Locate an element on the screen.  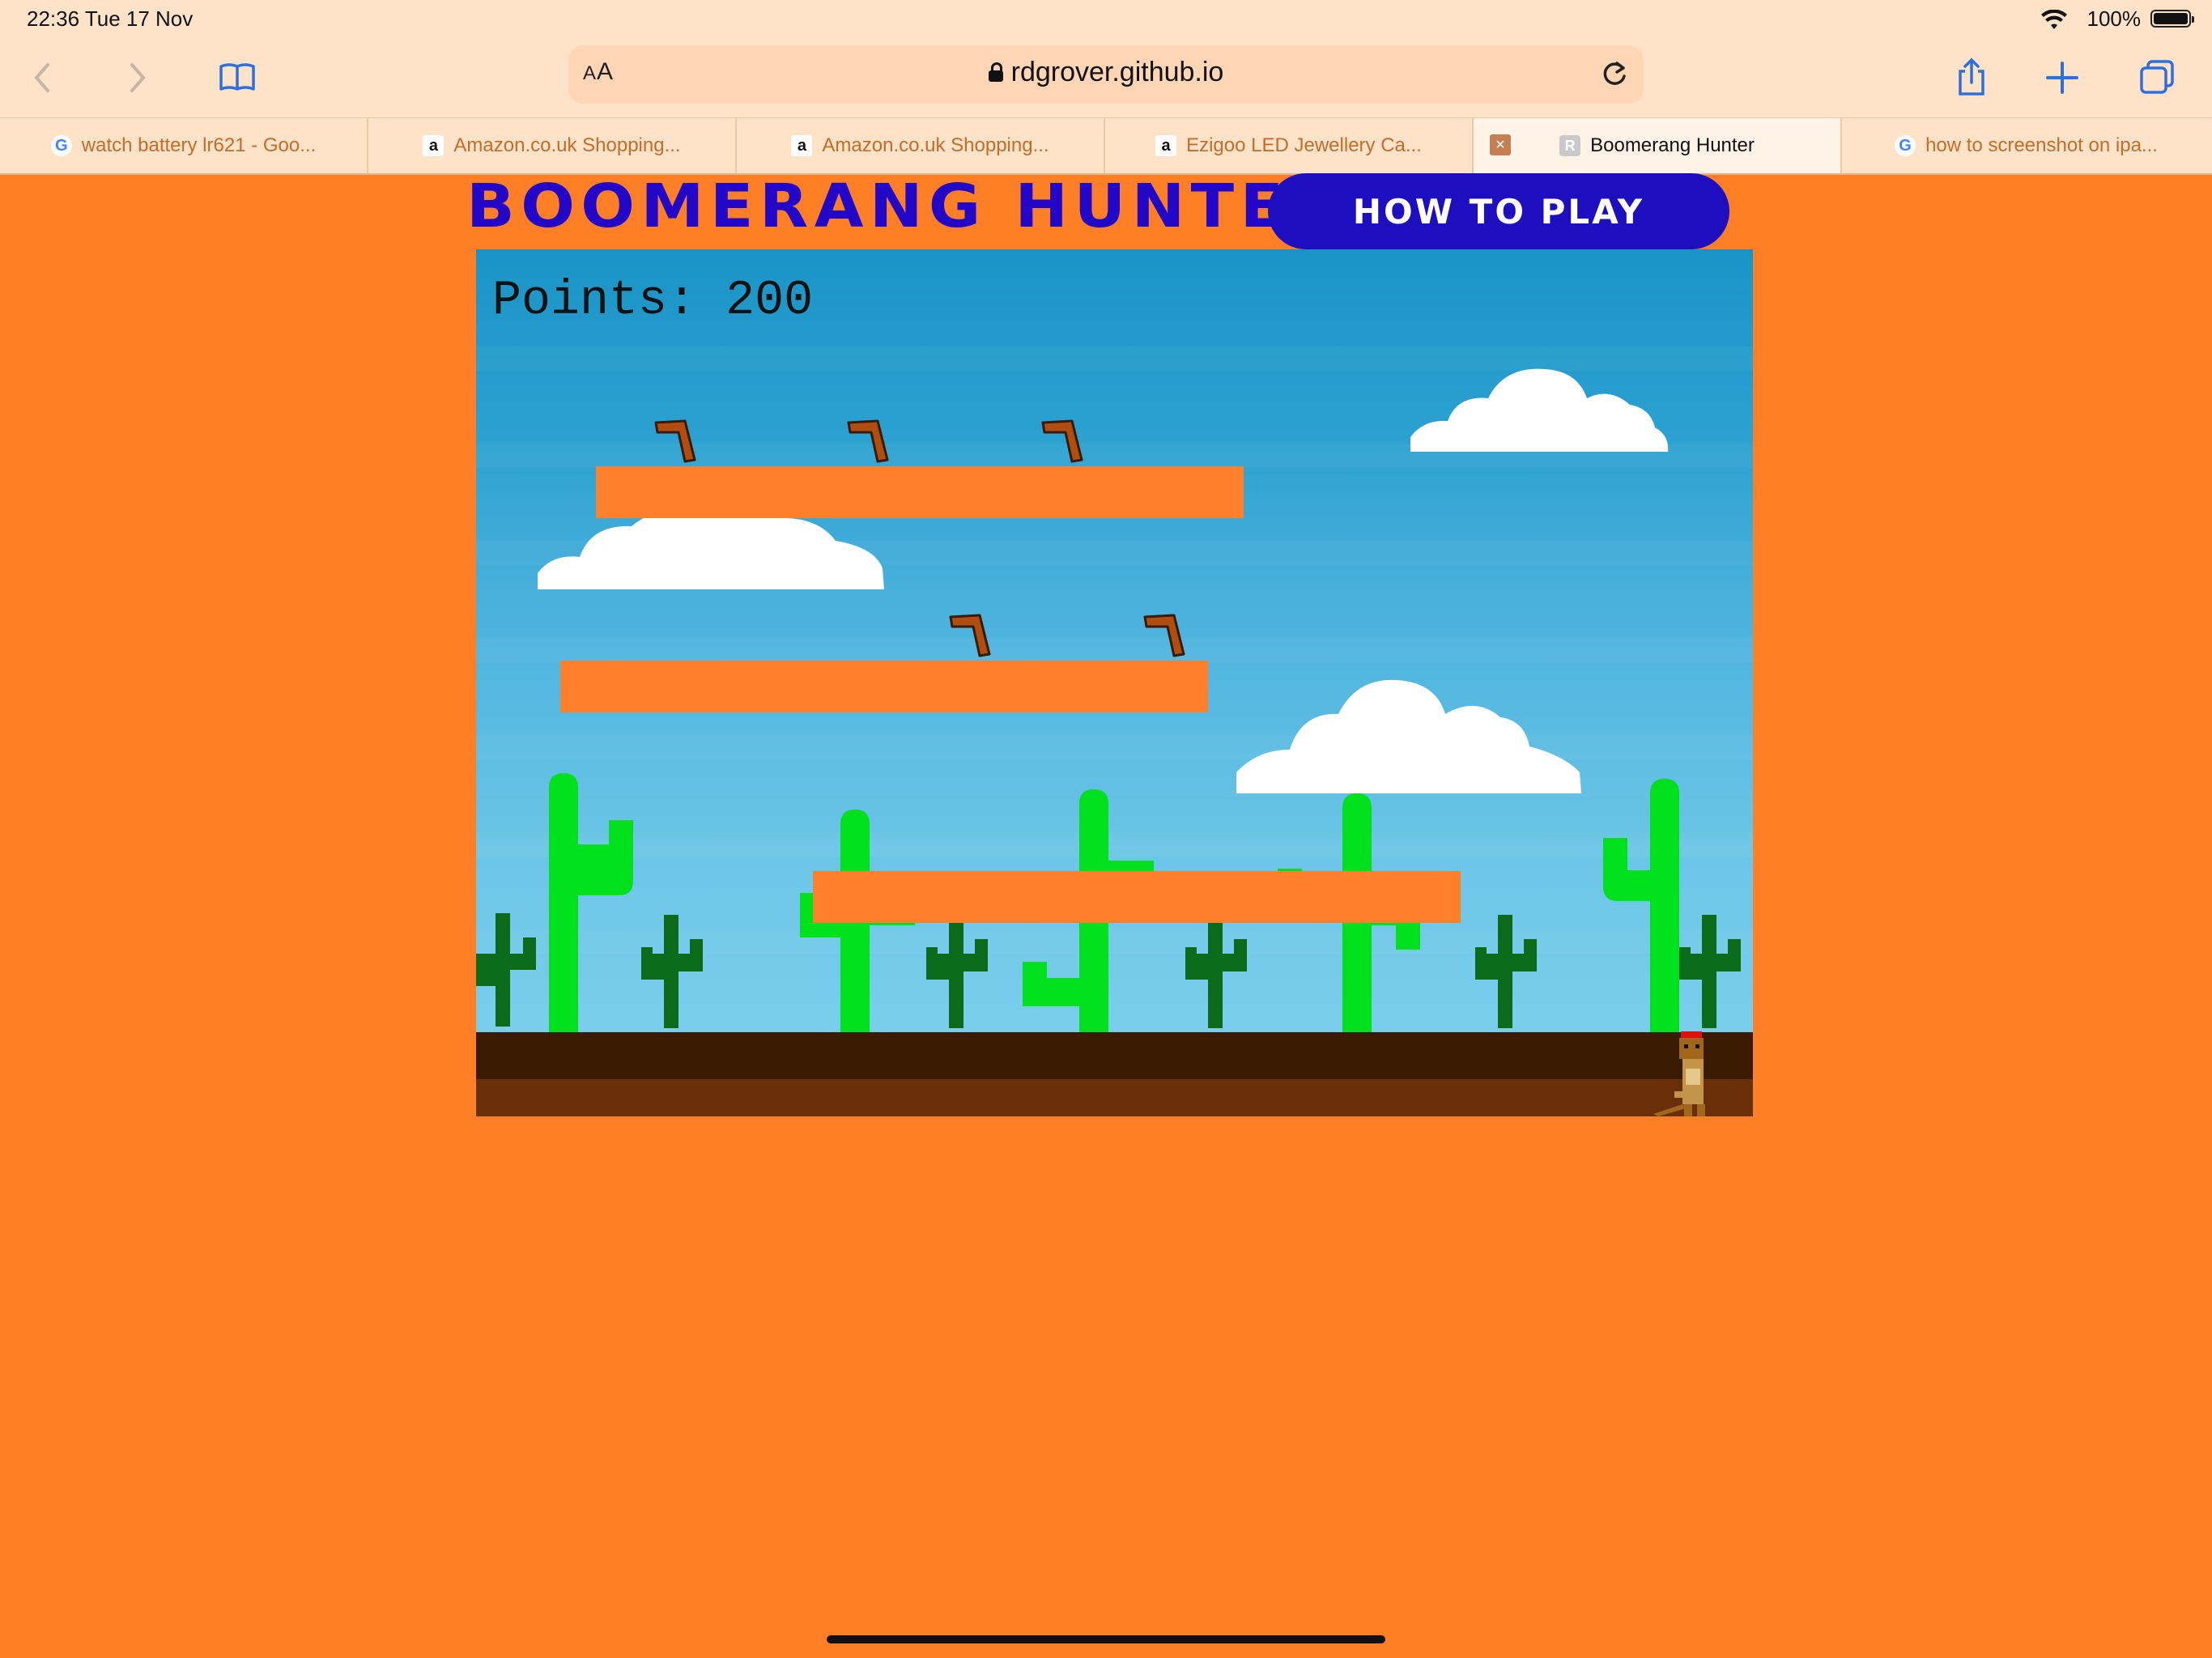
page-title: BOOMERANG HUNTER is located at coordinates (906, 206).